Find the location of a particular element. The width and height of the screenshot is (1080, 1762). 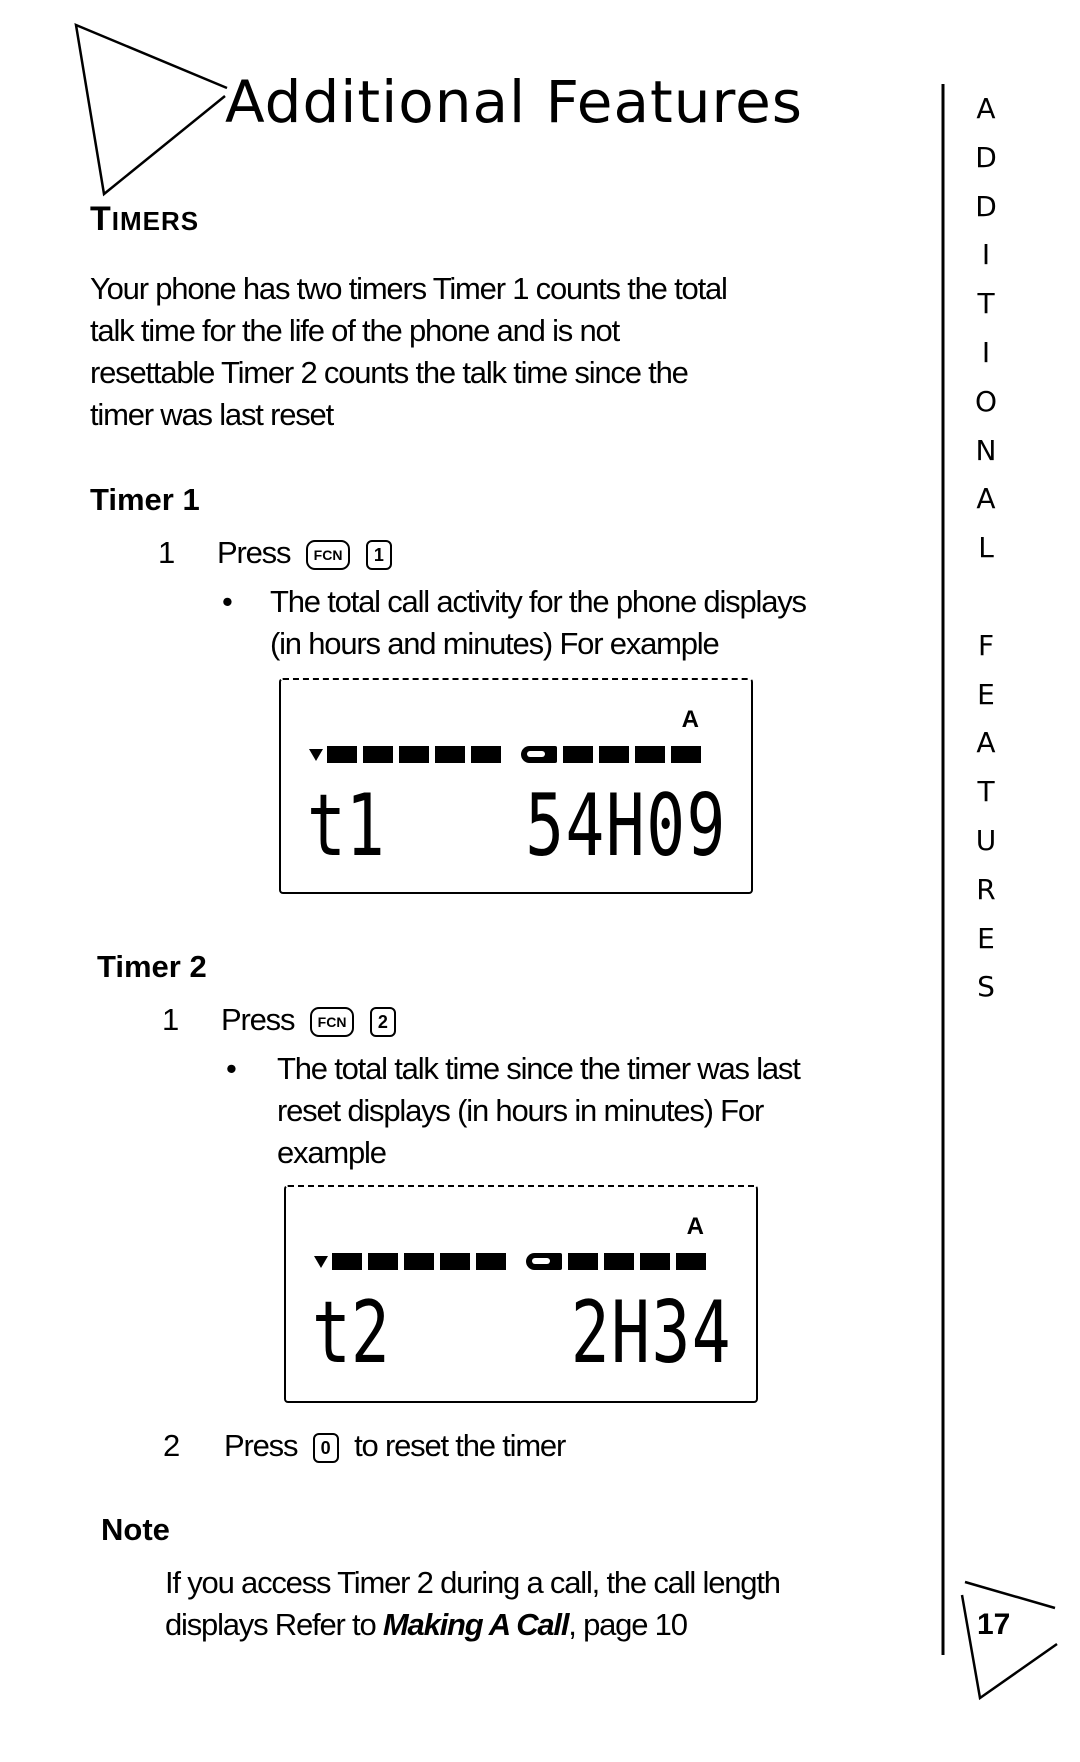

timer2-lcd-display: A t2 2H34 is located at coordinates (521, 1294).